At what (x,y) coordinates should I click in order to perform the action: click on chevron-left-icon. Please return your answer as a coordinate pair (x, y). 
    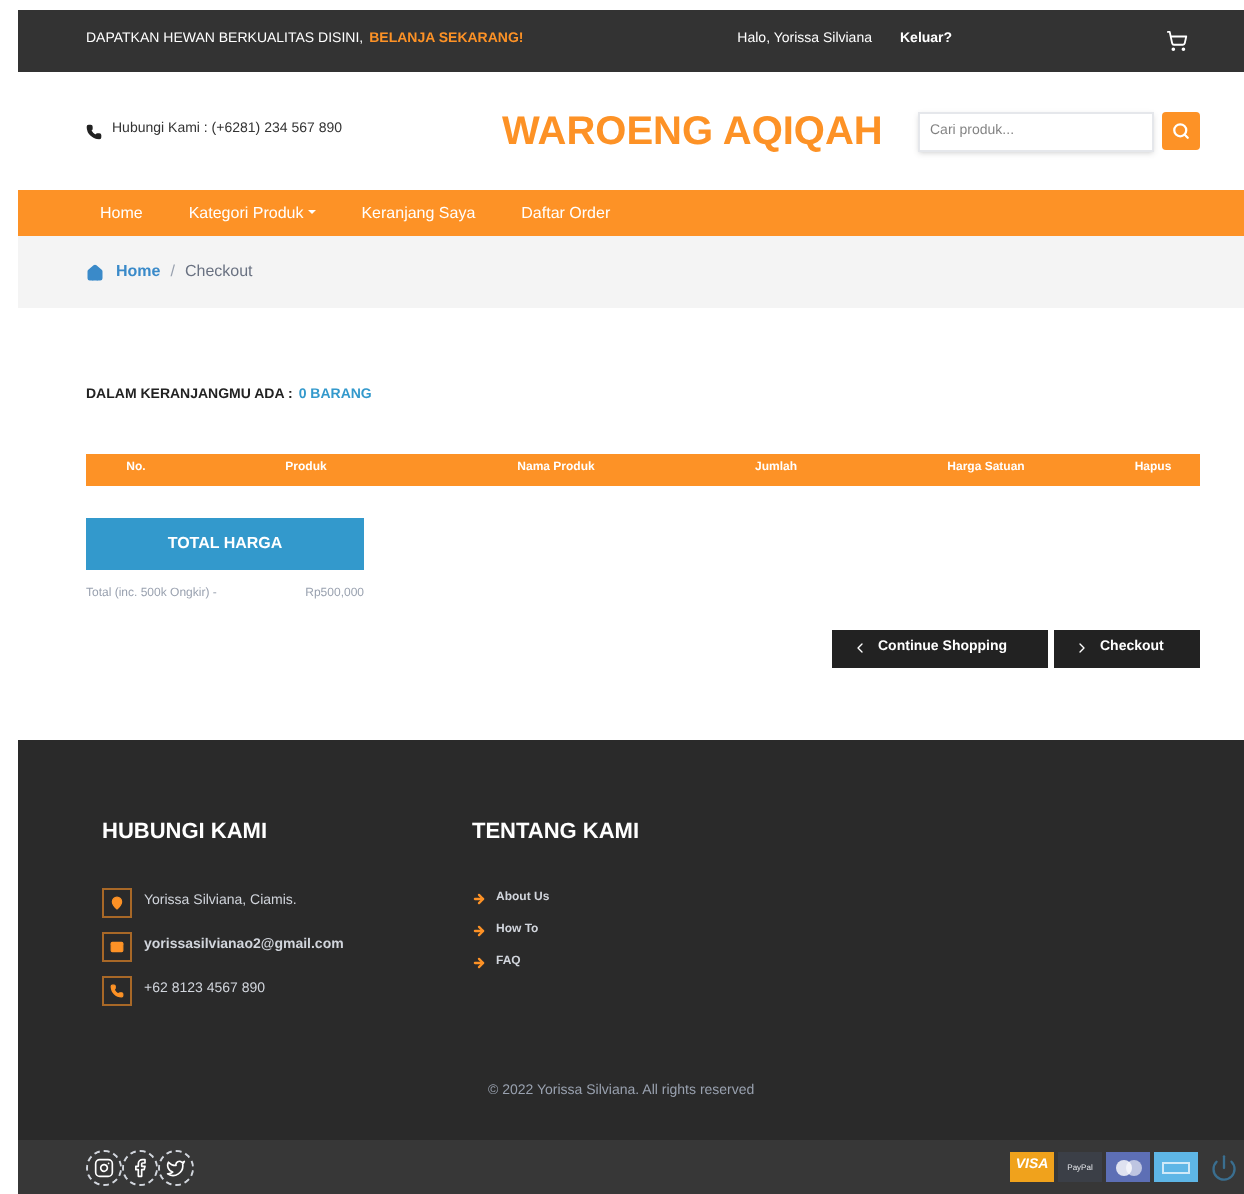
    Looking at the image, I should click on (860, 648).